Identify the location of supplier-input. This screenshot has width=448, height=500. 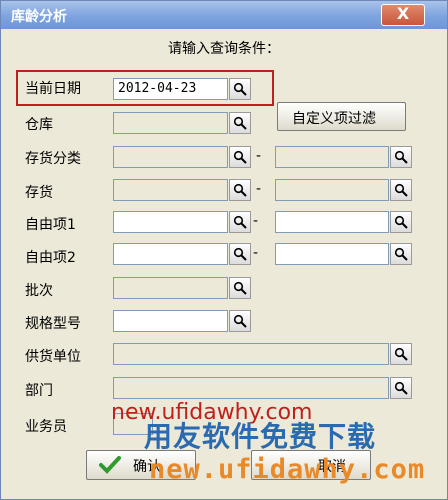
(251, 354).